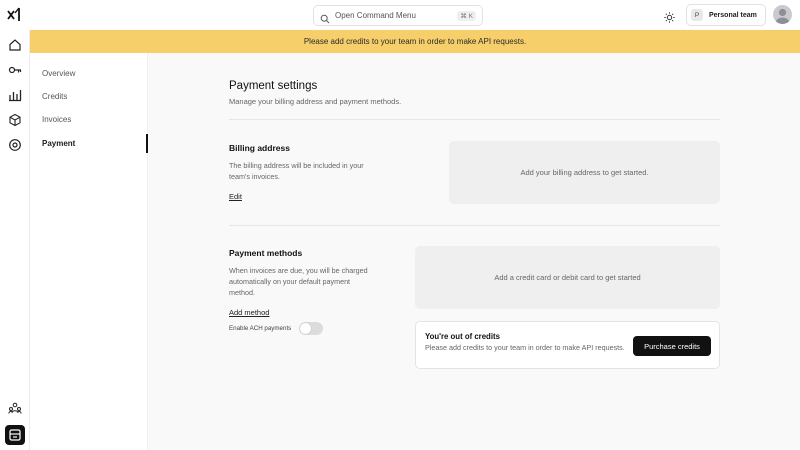 The image size is (800, 450). Describe the element at coordinates (15, 408) in the screenshot. I see `people-icon` at that location.